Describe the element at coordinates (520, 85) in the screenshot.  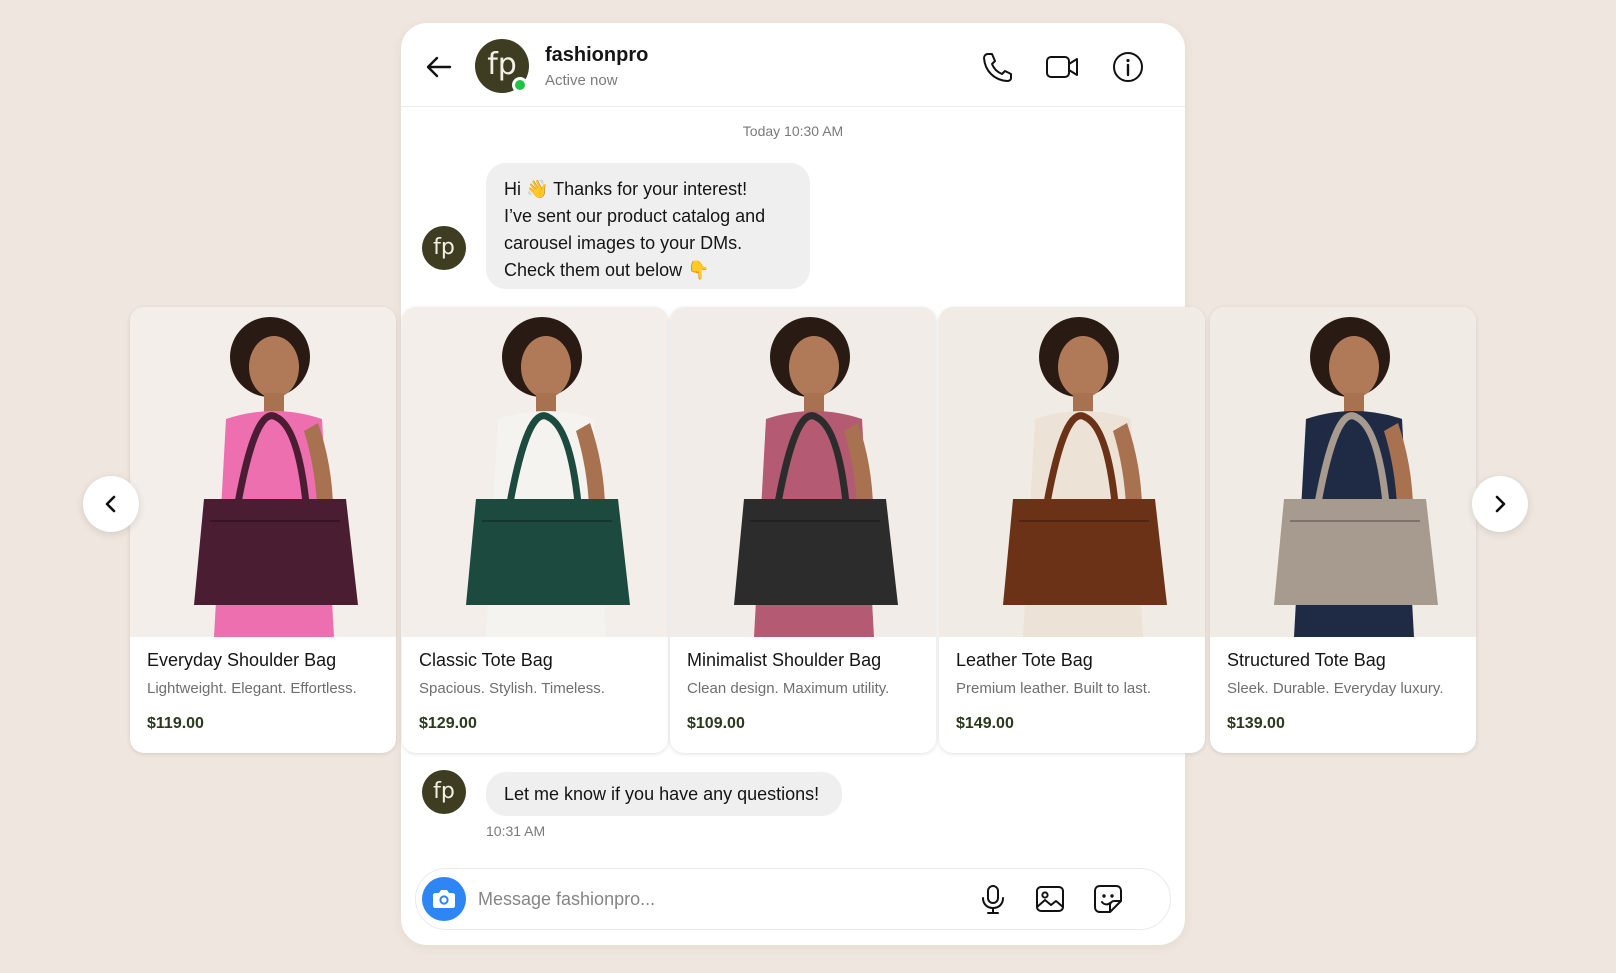
I see `online-status-dot` at that location.